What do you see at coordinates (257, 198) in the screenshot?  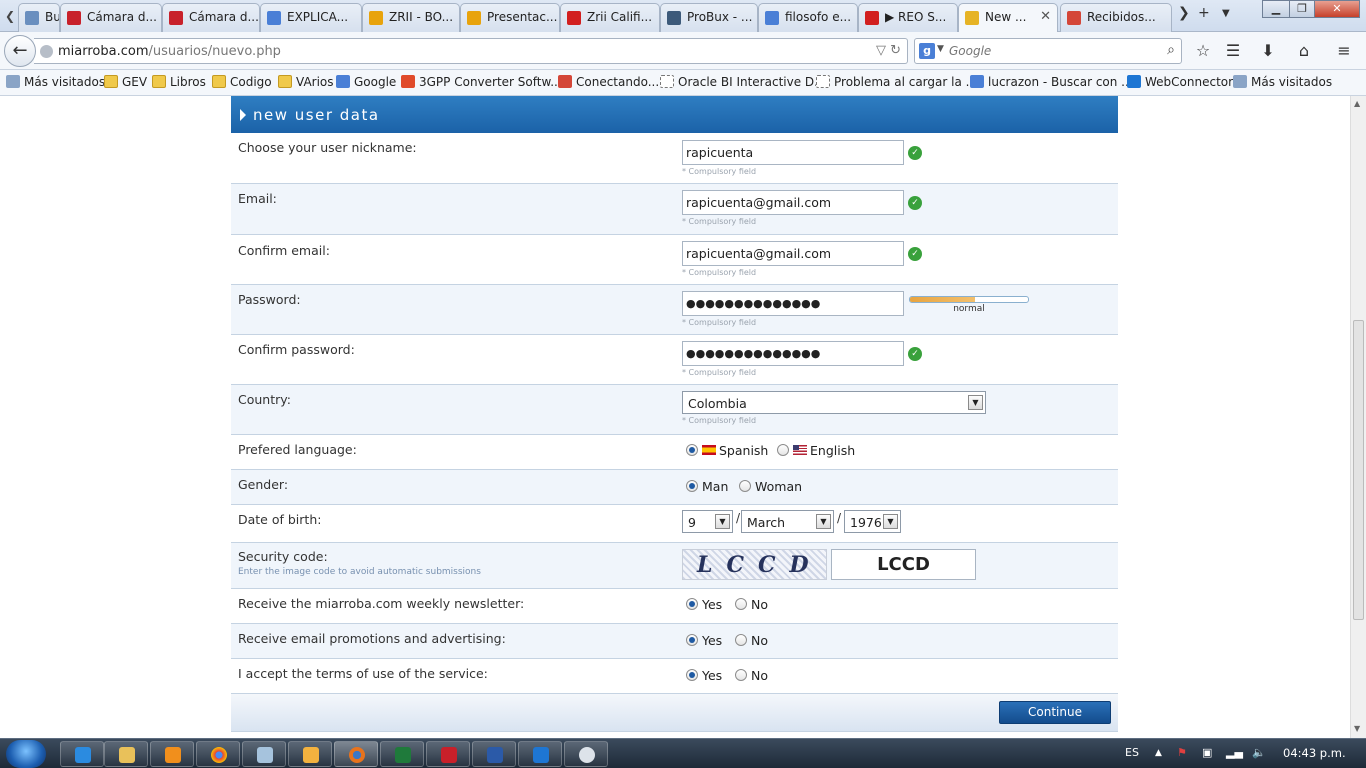 I see `email-label: Email:` at bounding box center [257, 198].